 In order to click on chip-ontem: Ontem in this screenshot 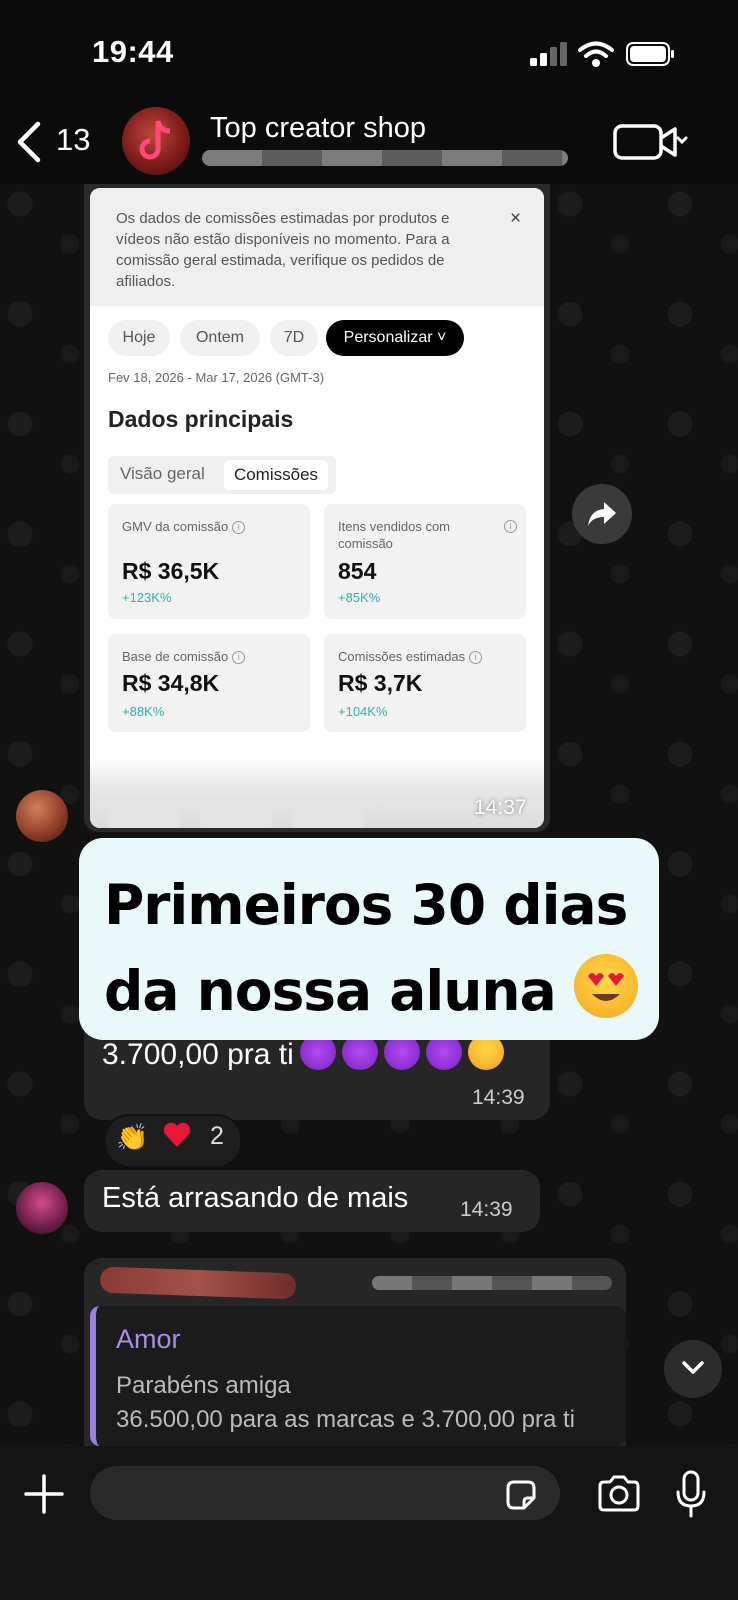, I will do `click(220, 338)`.